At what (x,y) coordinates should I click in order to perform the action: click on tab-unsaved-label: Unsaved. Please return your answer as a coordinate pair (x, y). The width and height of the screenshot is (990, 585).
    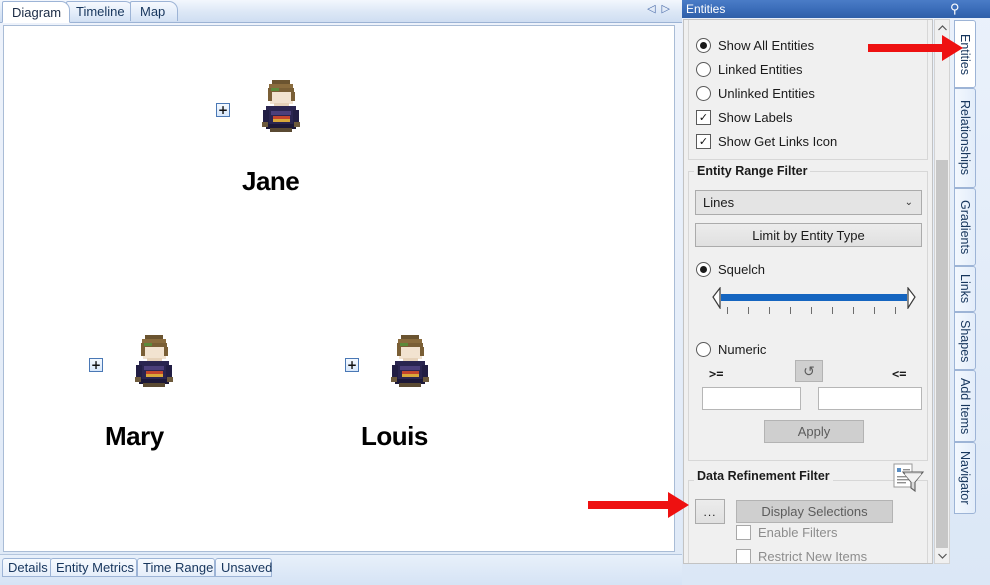
    Looking at the image, I should click on (247, 567).